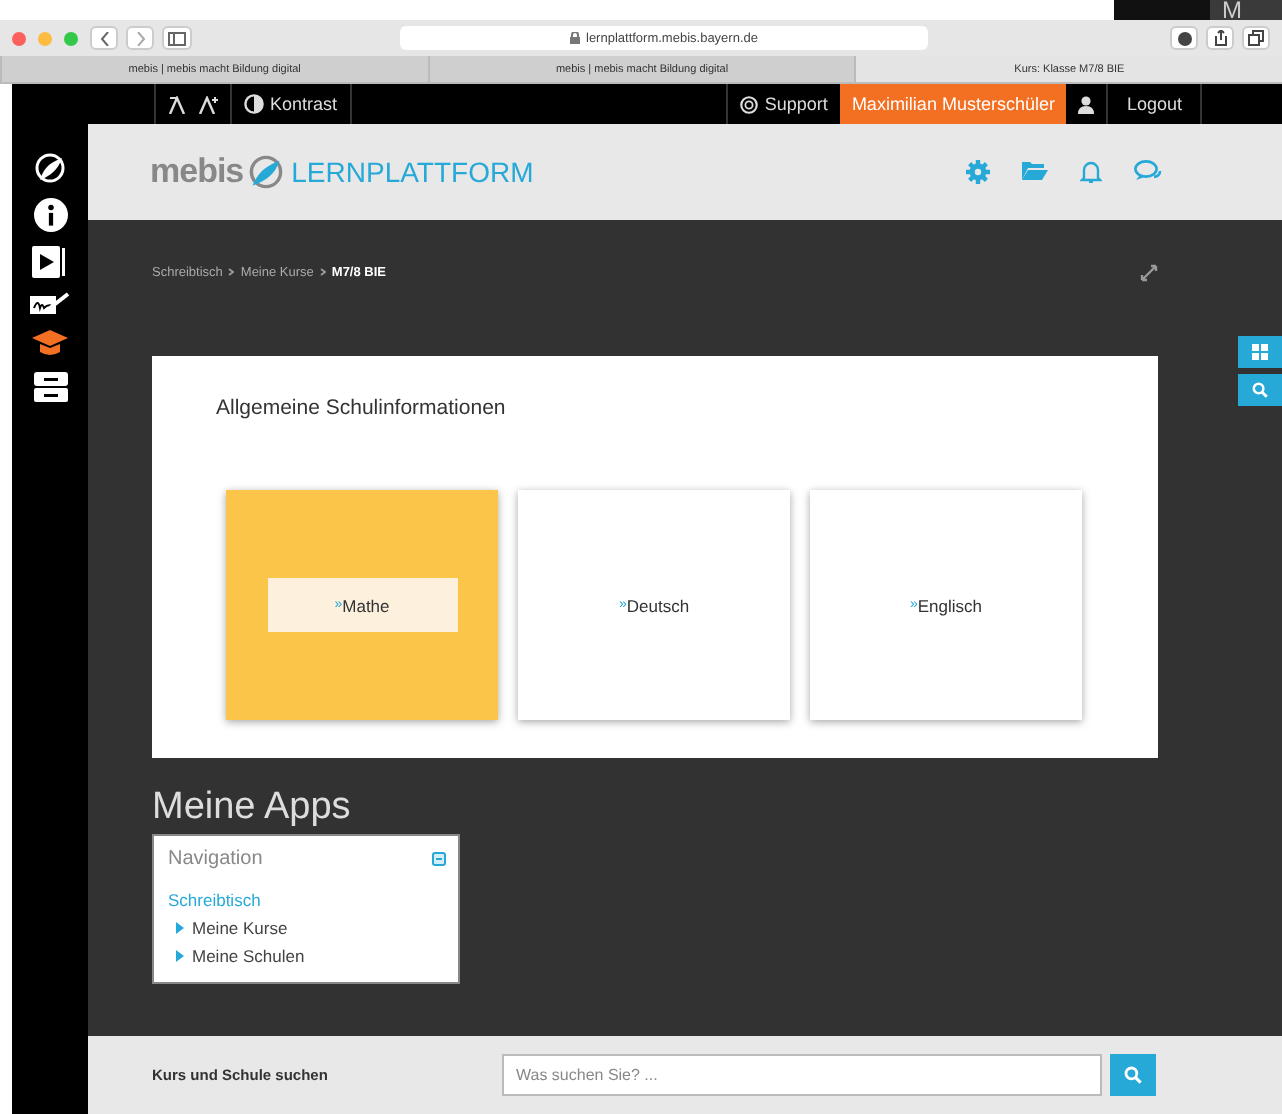 This screenshot has height=1114, width=1282. I want to click on chevron-left-icon, so click(104, 38).